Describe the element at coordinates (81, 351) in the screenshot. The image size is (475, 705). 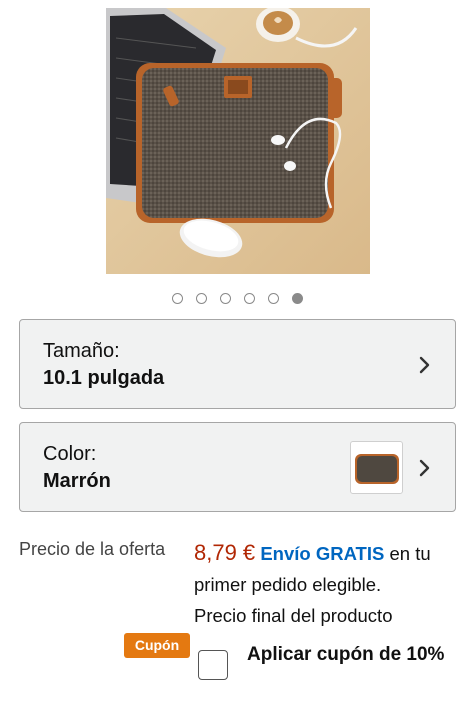
I see `size-label: Tamaño:` at that location.